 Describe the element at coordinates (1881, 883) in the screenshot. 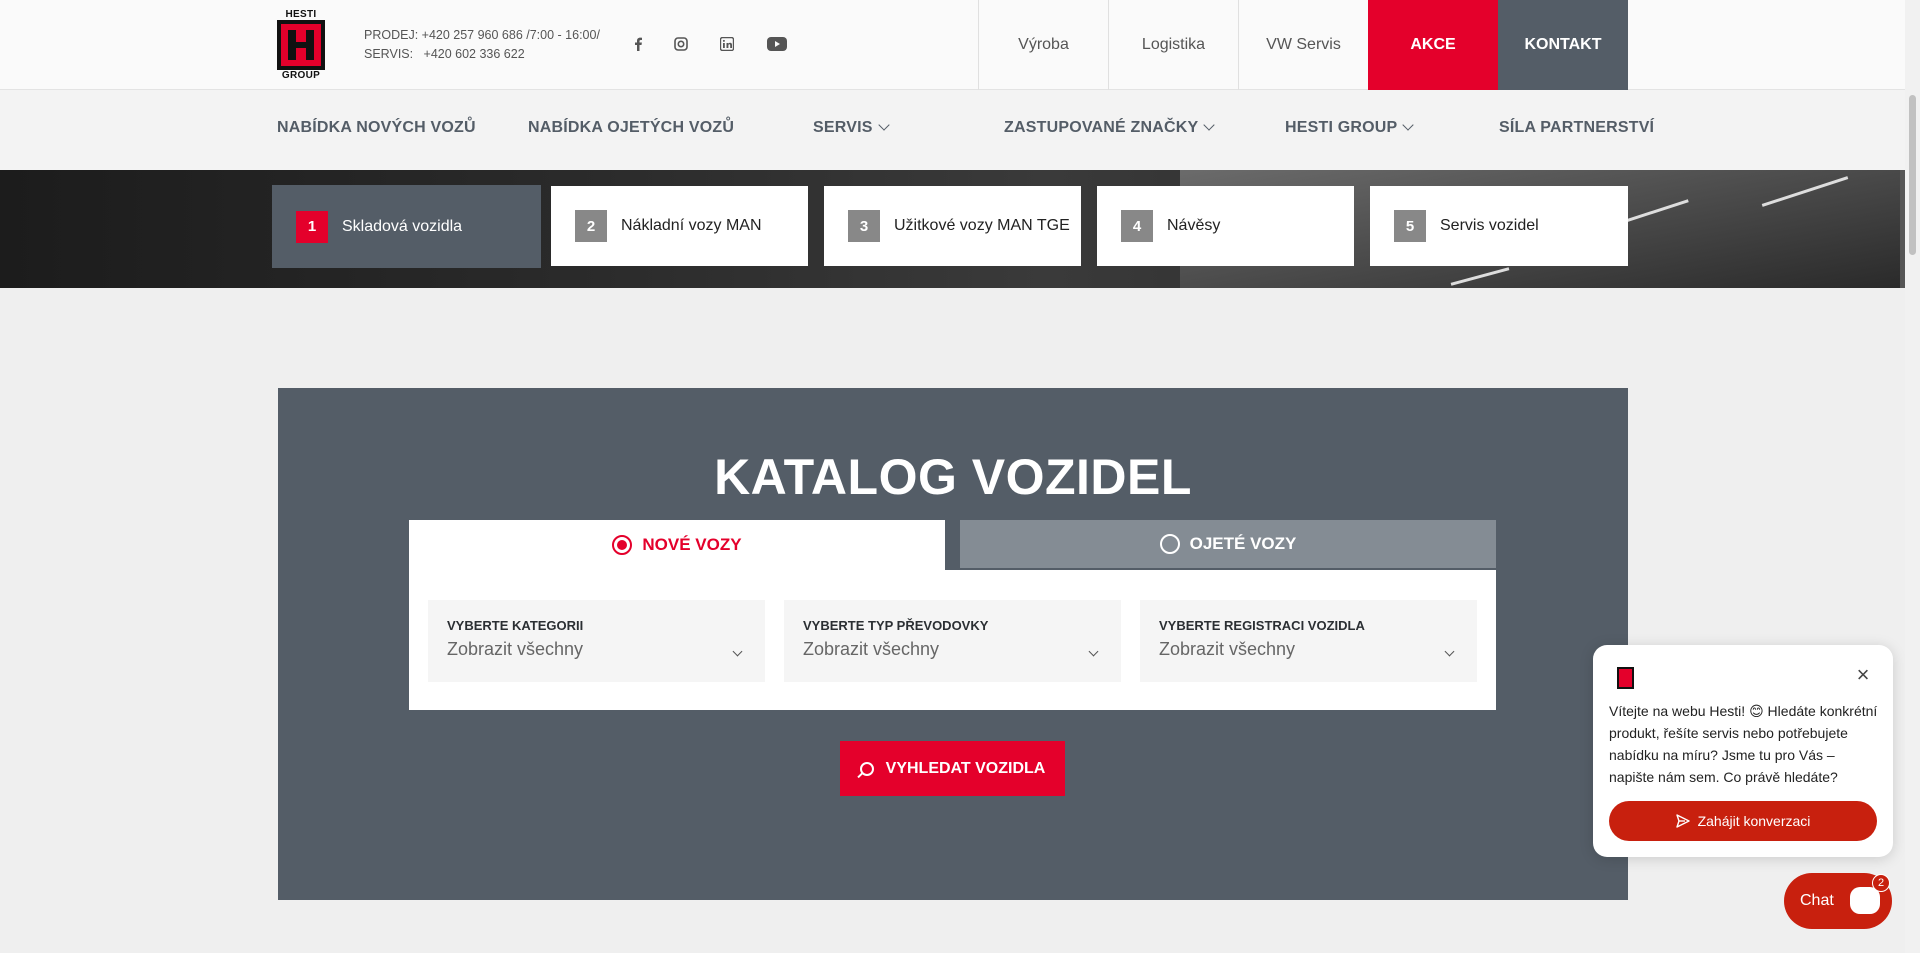

I see `unread-badge: 2` at that location.